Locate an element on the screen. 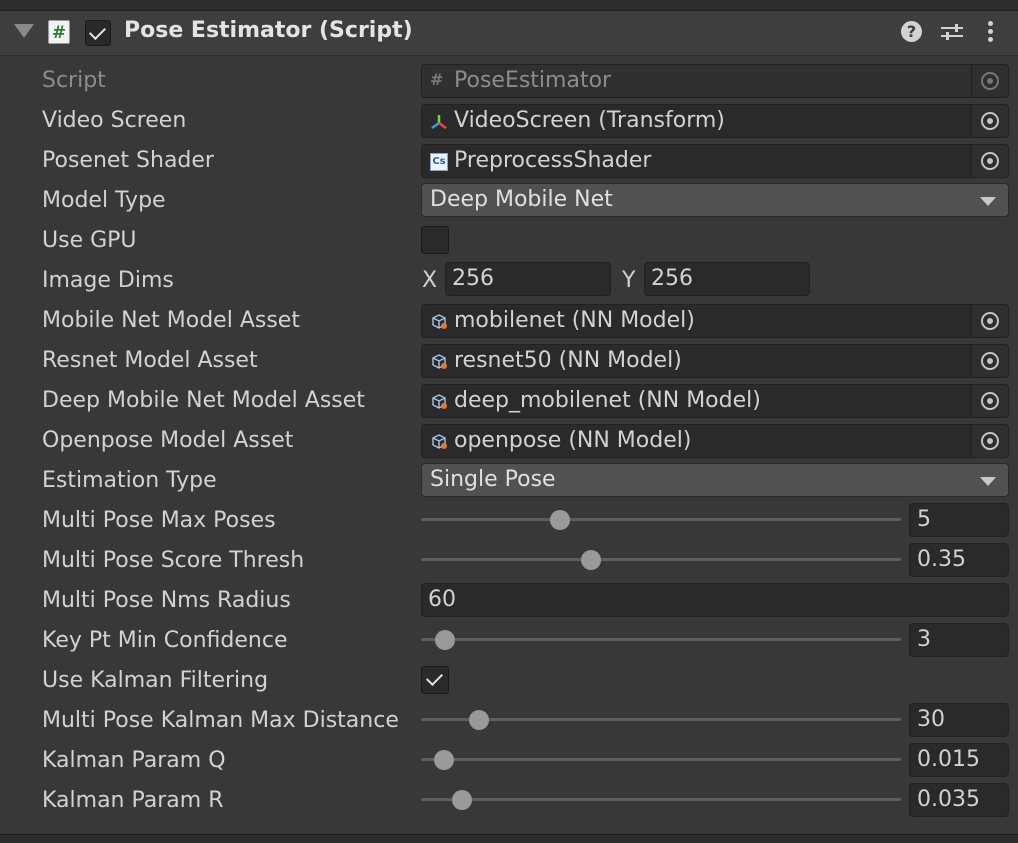 This screenshot has height=843, width=1018. foldout-arrow-icon is located at coordinates (24, 31).